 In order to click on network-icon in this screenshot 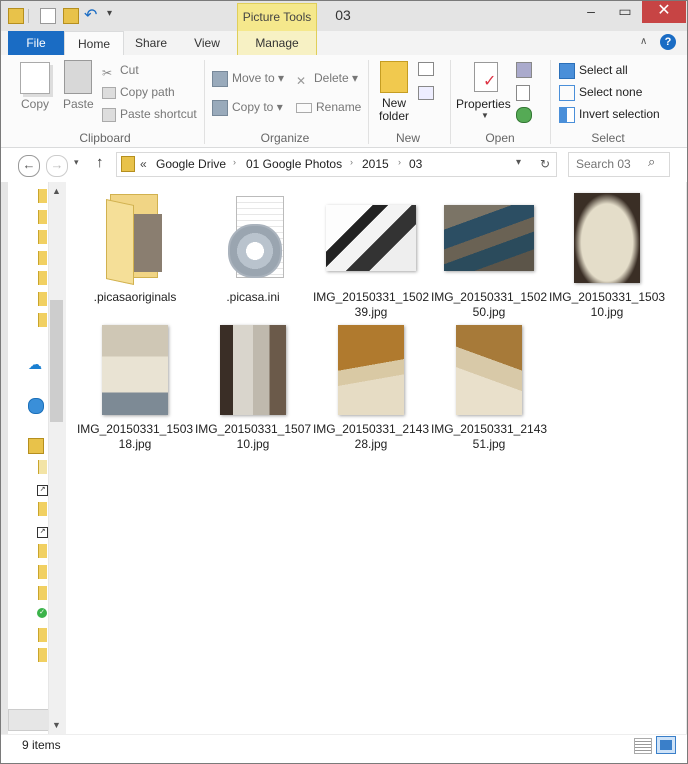, I will do `click(36, 406)`.